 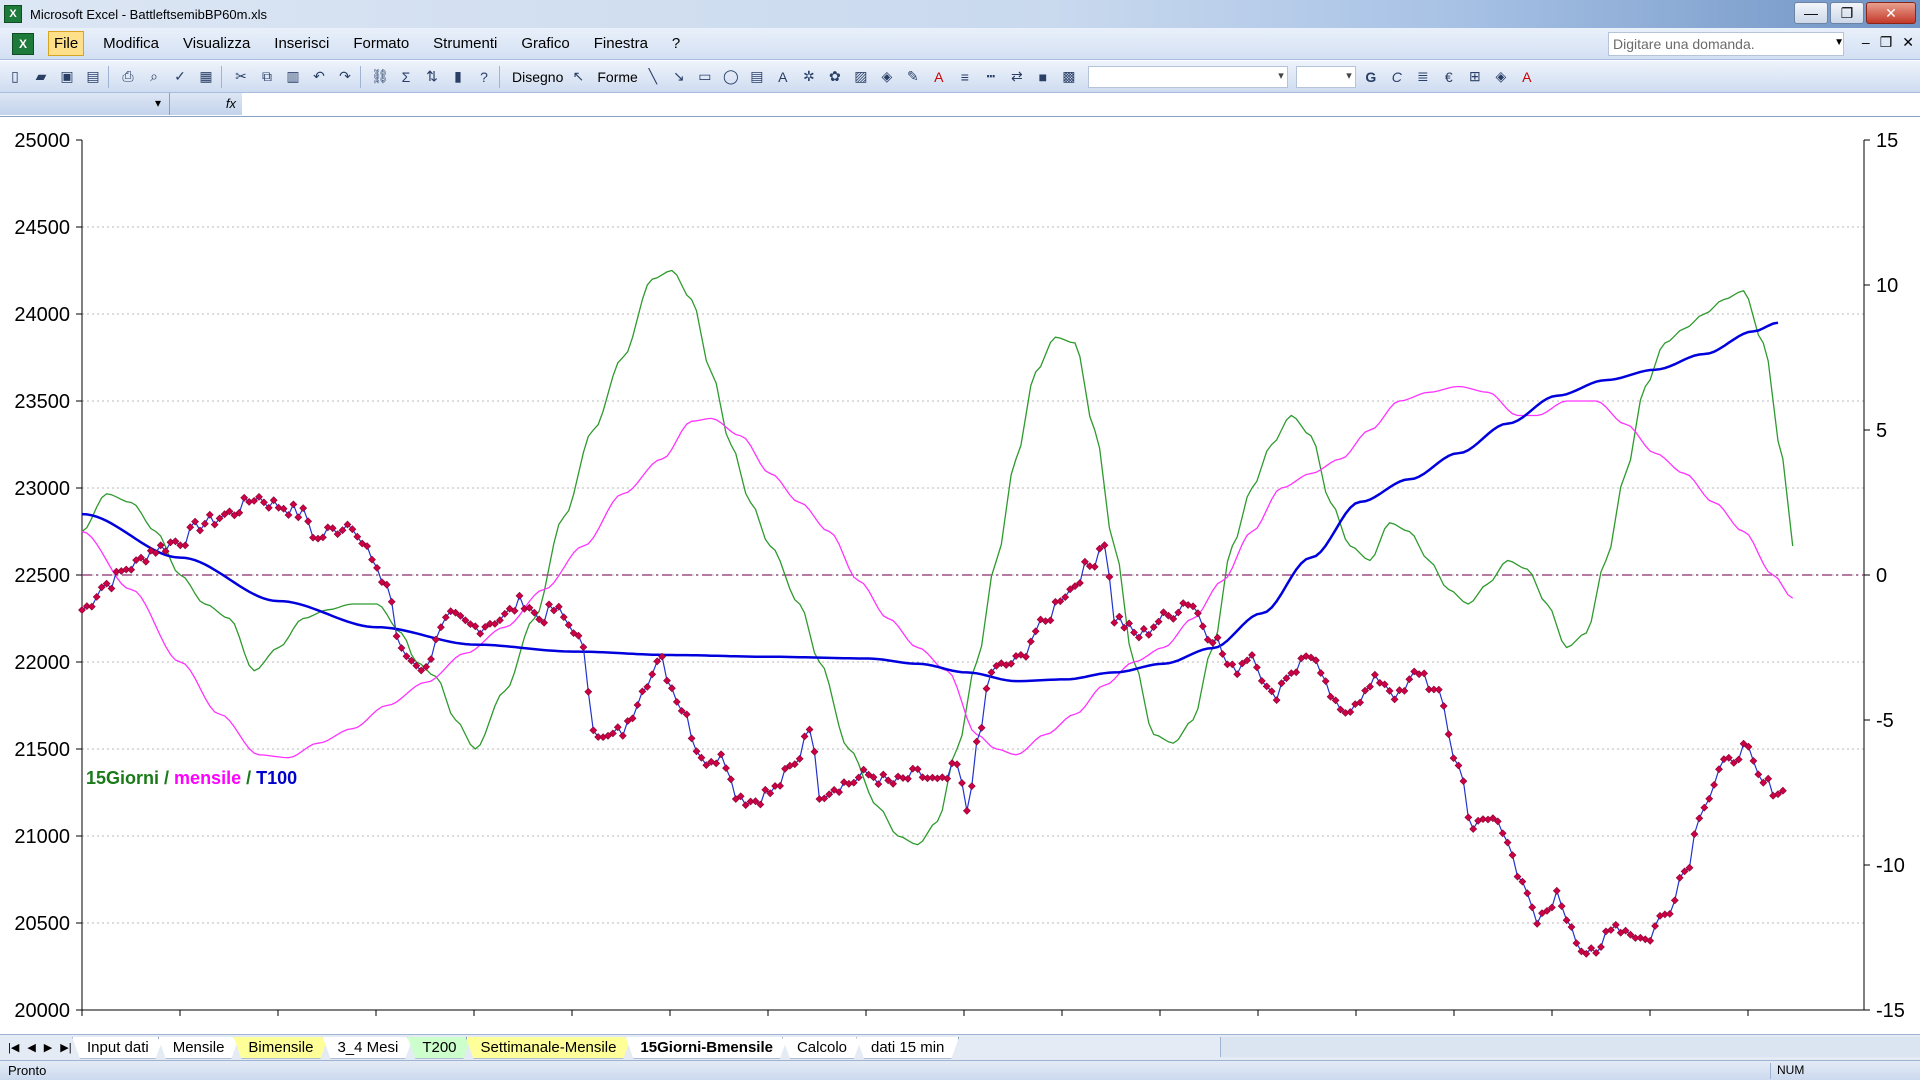 I want to click on tab-mensile: Mensile, so click(x=199, y=1048).